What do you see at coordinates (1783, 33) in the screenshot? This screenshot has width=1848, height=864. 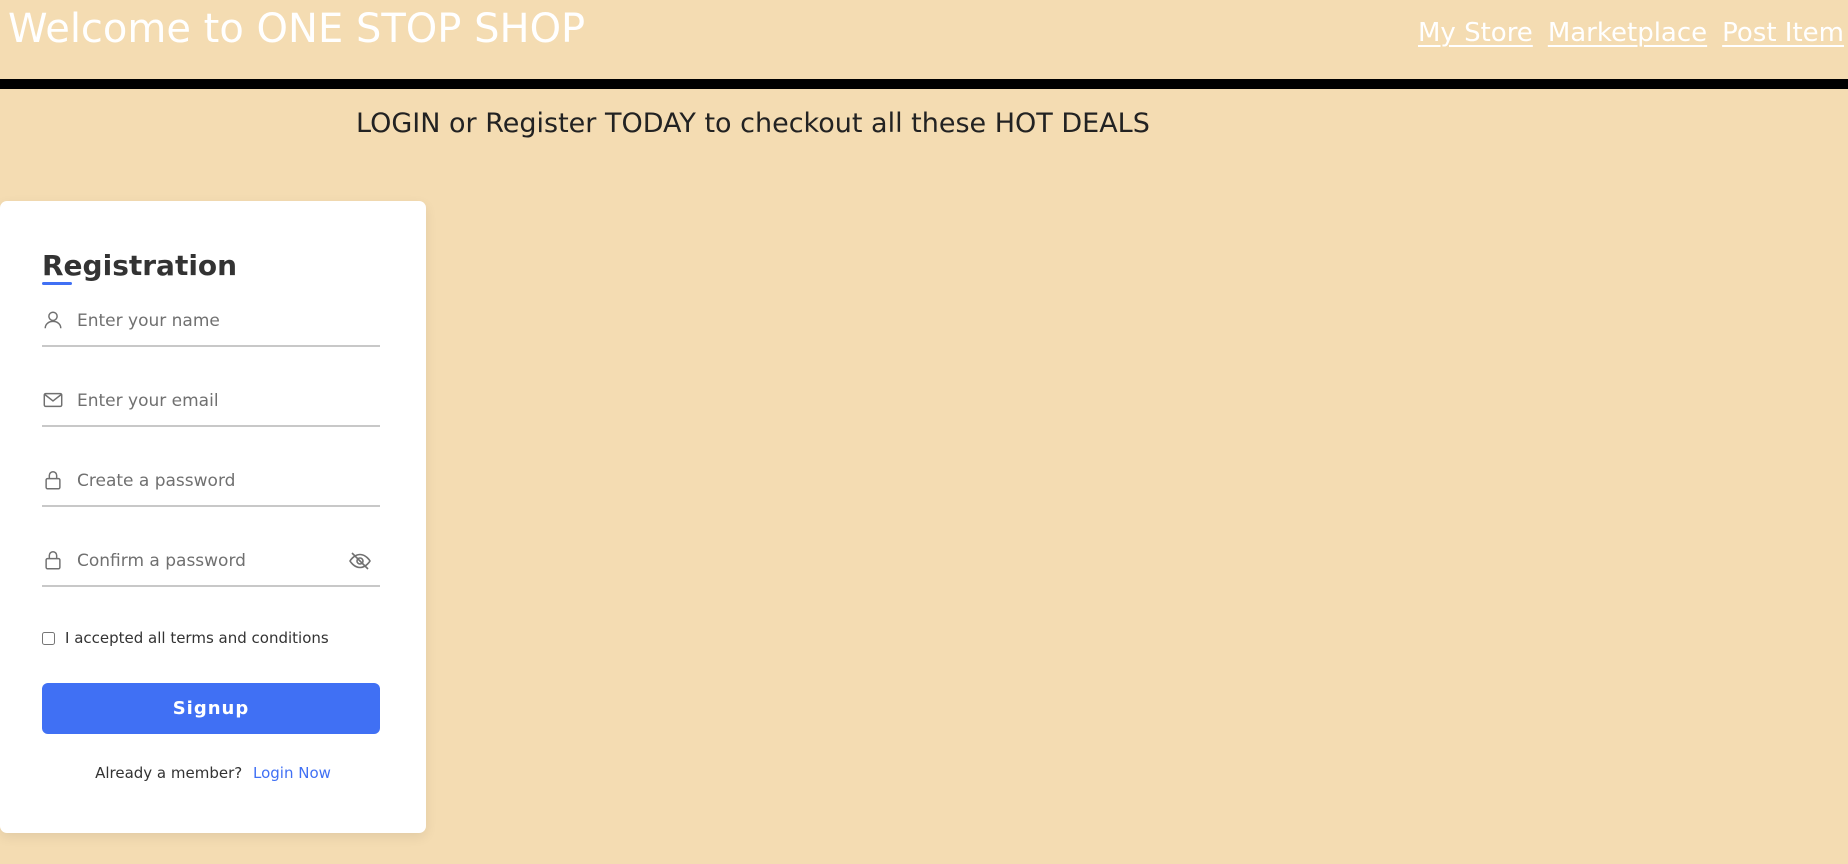 I see `nav-link-post-item: Post Item` at bounding box center [1783, 33].